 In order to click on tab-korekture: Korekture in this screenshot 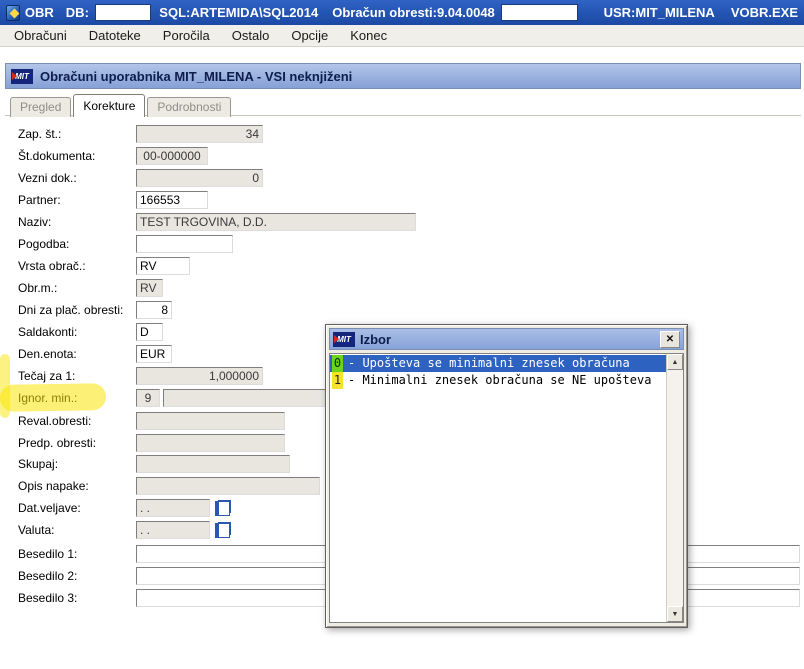, I will do `click(109, 105)`.